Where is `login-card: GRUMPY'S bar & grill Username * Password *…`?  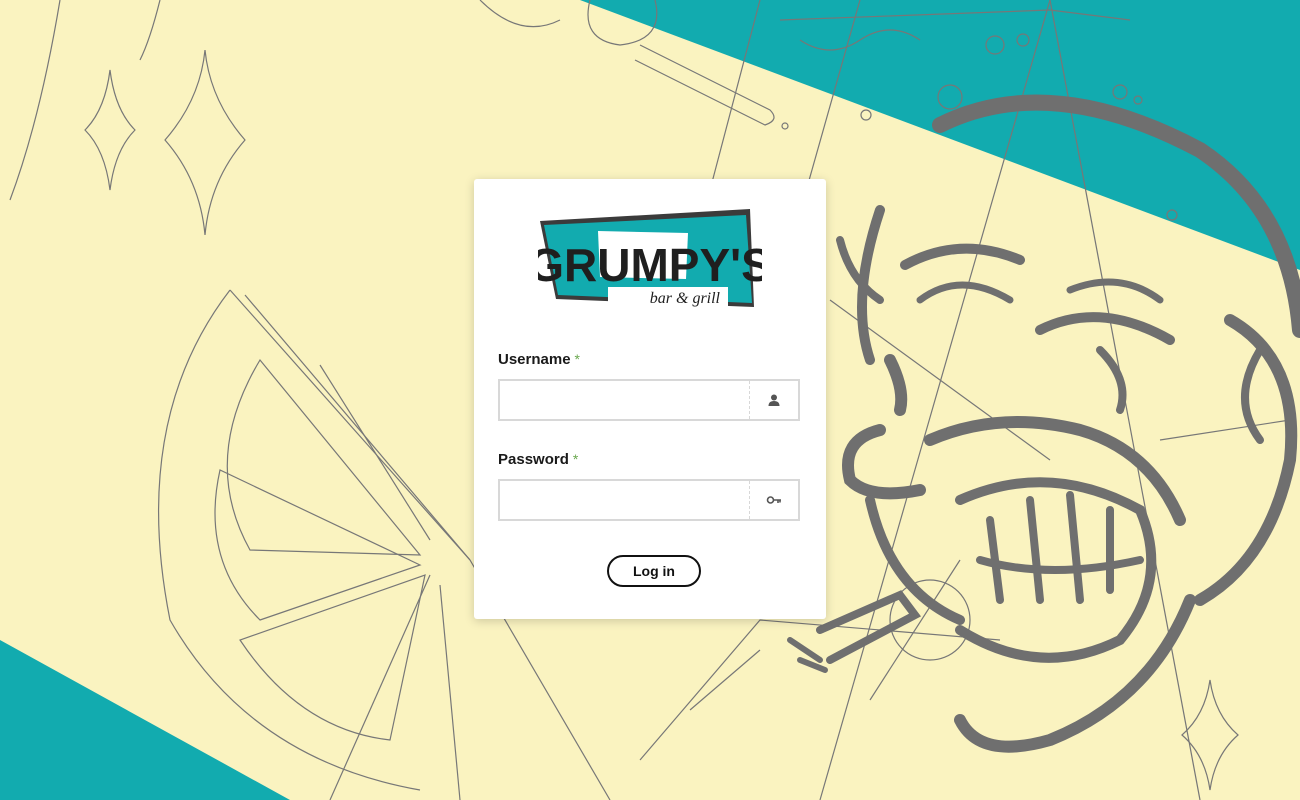 login-card: GRUMPY'S bar & grill Username * Password *… is located at coordinates (650, 399).